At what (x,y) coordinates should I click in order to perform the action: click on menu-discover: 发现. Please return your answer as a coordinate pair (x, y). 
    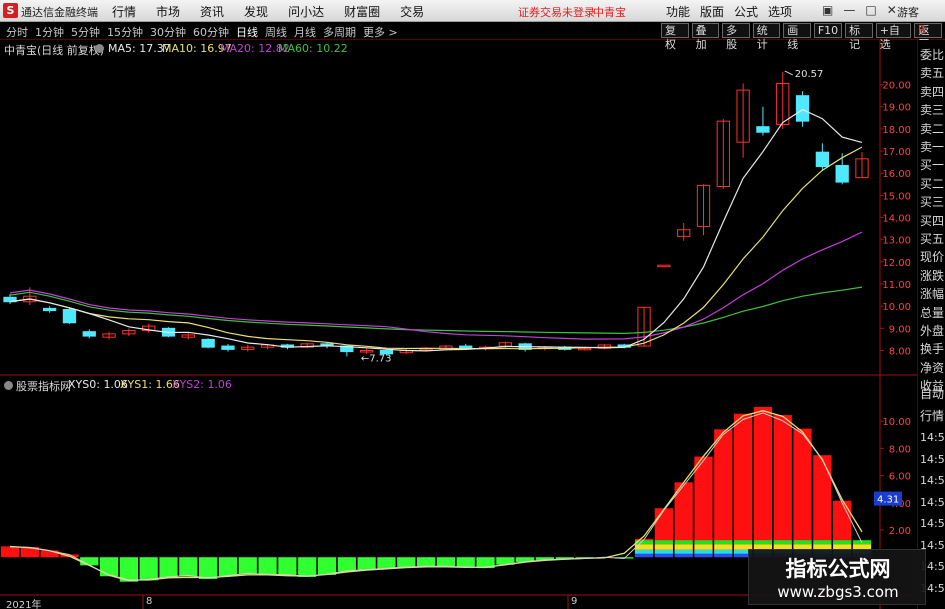
    Looking at the image, I should click on (256, 11).